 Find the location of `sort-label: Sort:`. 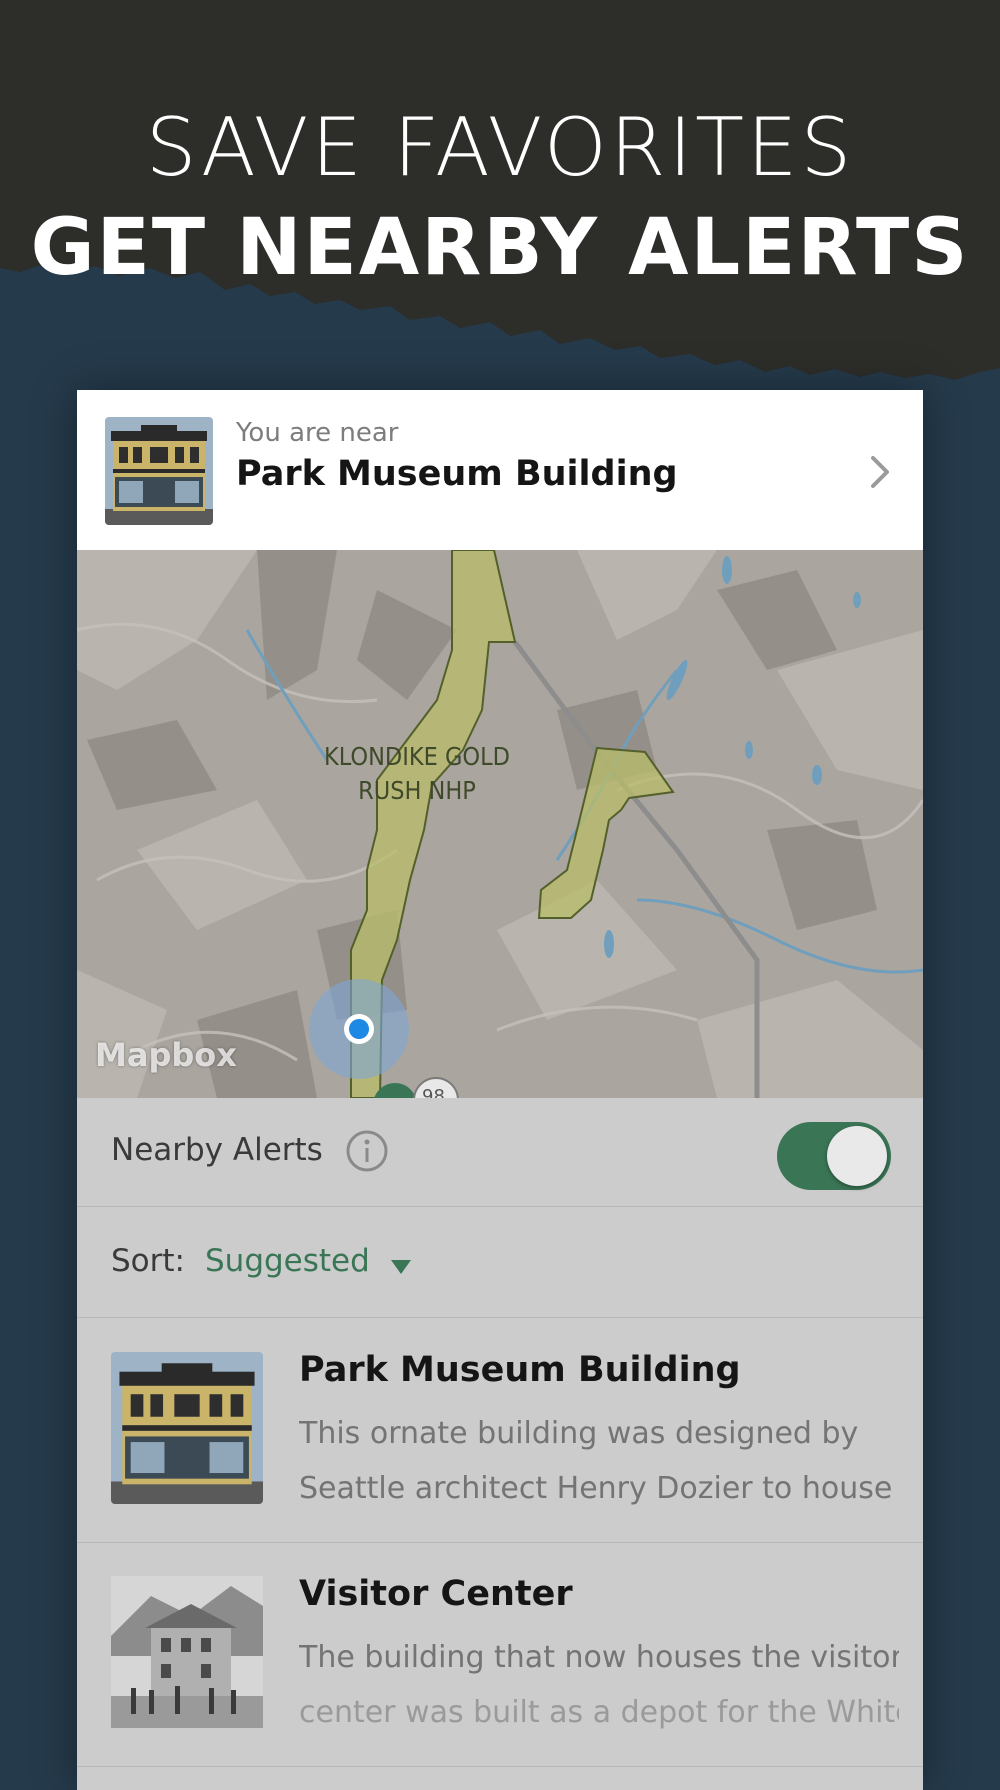

sort-label: Sort: is located at coordinates (148, 1261).